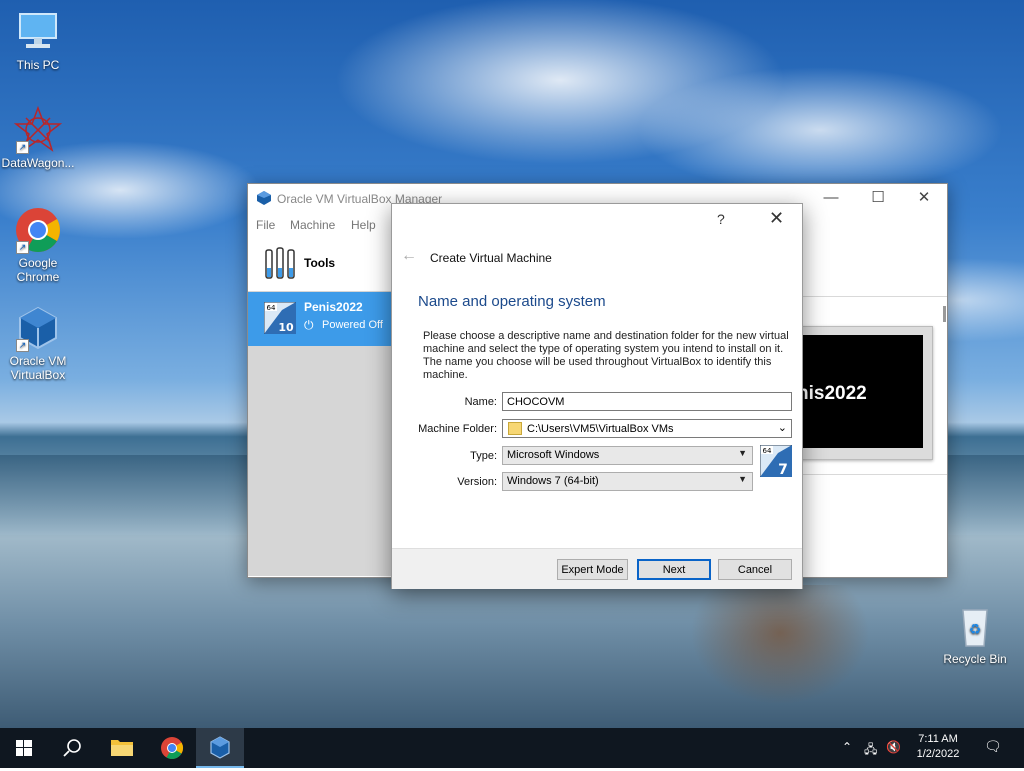 This screenshot has width=1024, height=771. What do you see at coordinates (776, 461) in the screenshot?
I see `windows-7-os-icon: 64 7` at bounding box center [776, 461].